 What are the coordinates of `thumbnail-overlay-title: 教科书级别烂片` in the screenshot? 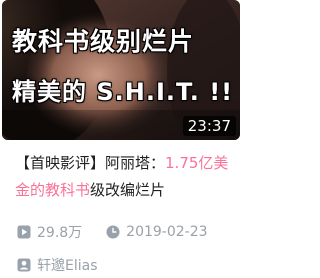 It's located at (103, 41).